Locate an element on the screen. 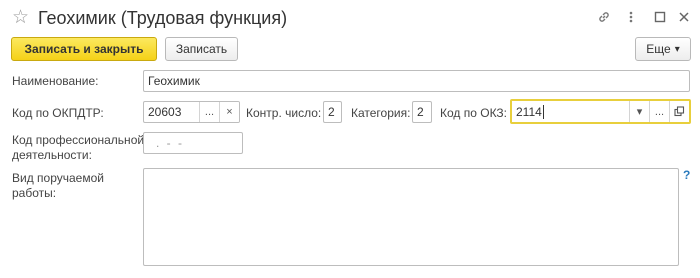 The width and height of the screenshot is (700, 278). open-icon is located at coordinates (679, 111).